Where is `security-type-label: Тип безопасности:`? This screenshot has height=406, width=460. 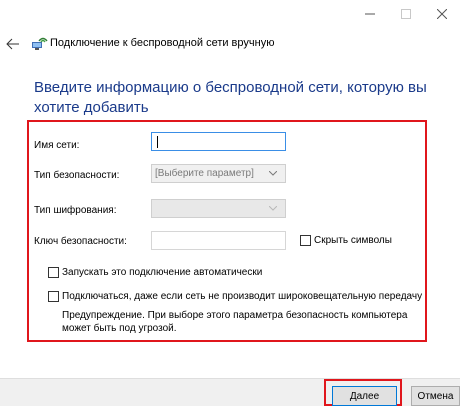 security-type-label: Тип безопасности: is located at coordinates (77, 175).